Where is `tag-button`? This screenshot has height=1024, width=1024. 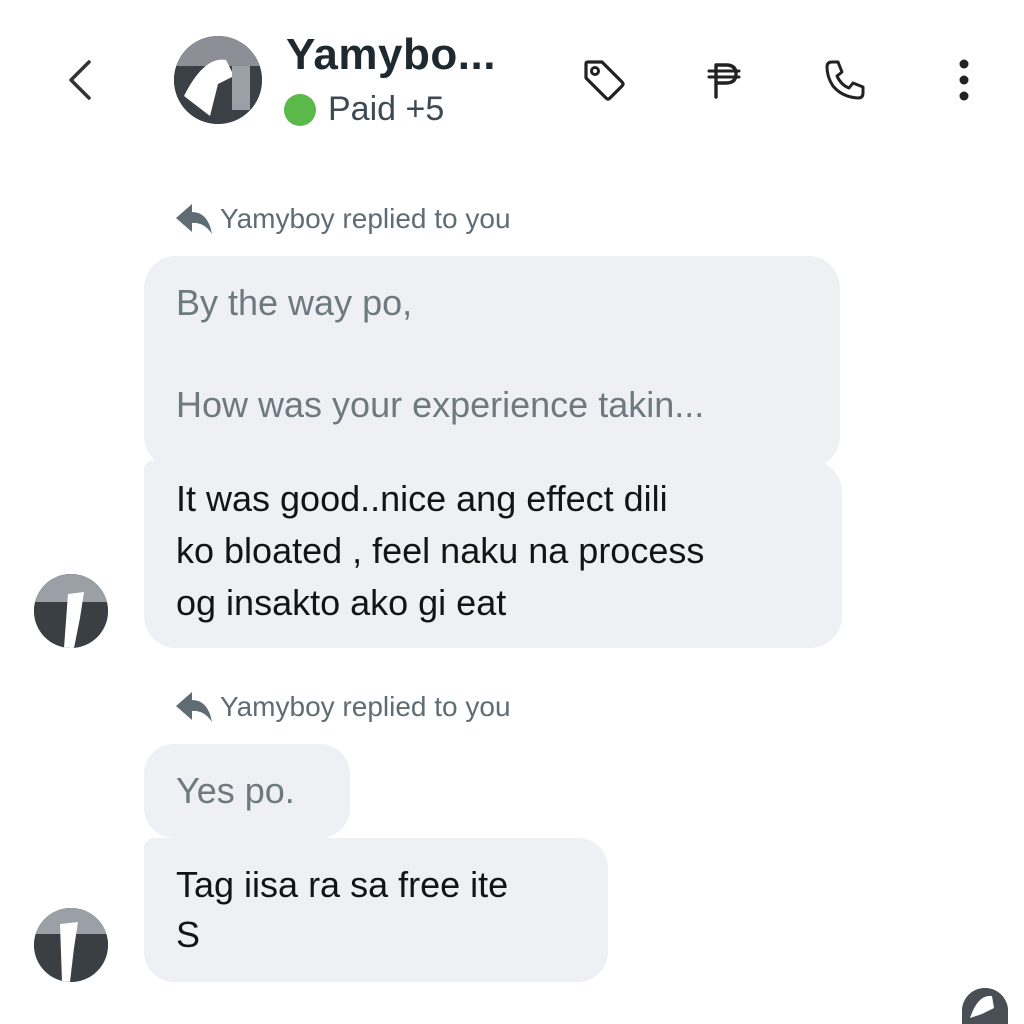 tag-button is located at coordinates (604, 80).